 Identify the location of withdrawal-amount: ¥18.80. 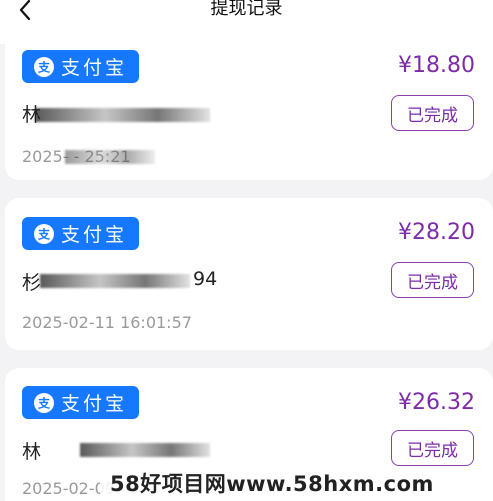
(436, 65).